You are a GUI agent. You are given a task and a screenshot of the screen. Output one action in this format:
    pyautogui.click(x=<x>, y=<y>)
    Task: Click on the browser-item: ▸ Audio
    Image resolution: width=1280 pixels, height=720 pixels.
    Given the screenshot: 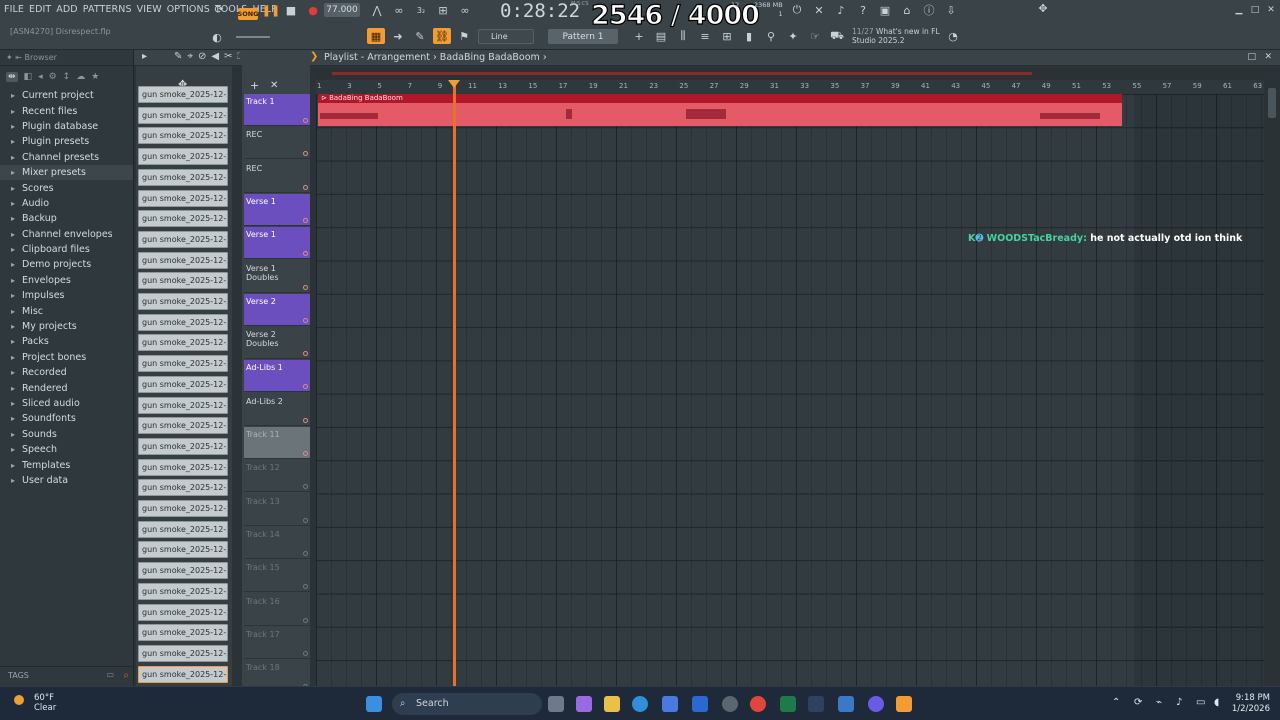 What is the action you would take?
    pyautogui.click(x=66, y=203)
    